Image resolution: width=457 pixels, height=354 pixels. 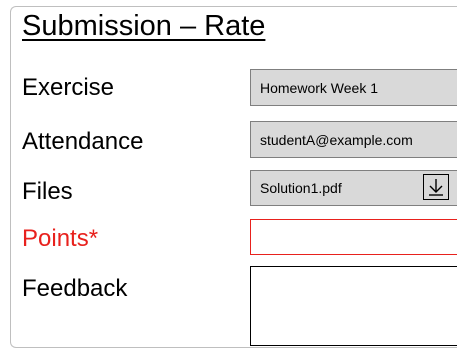 I want to click on page-title: Submission – Rate, so click(x=144, y=26).